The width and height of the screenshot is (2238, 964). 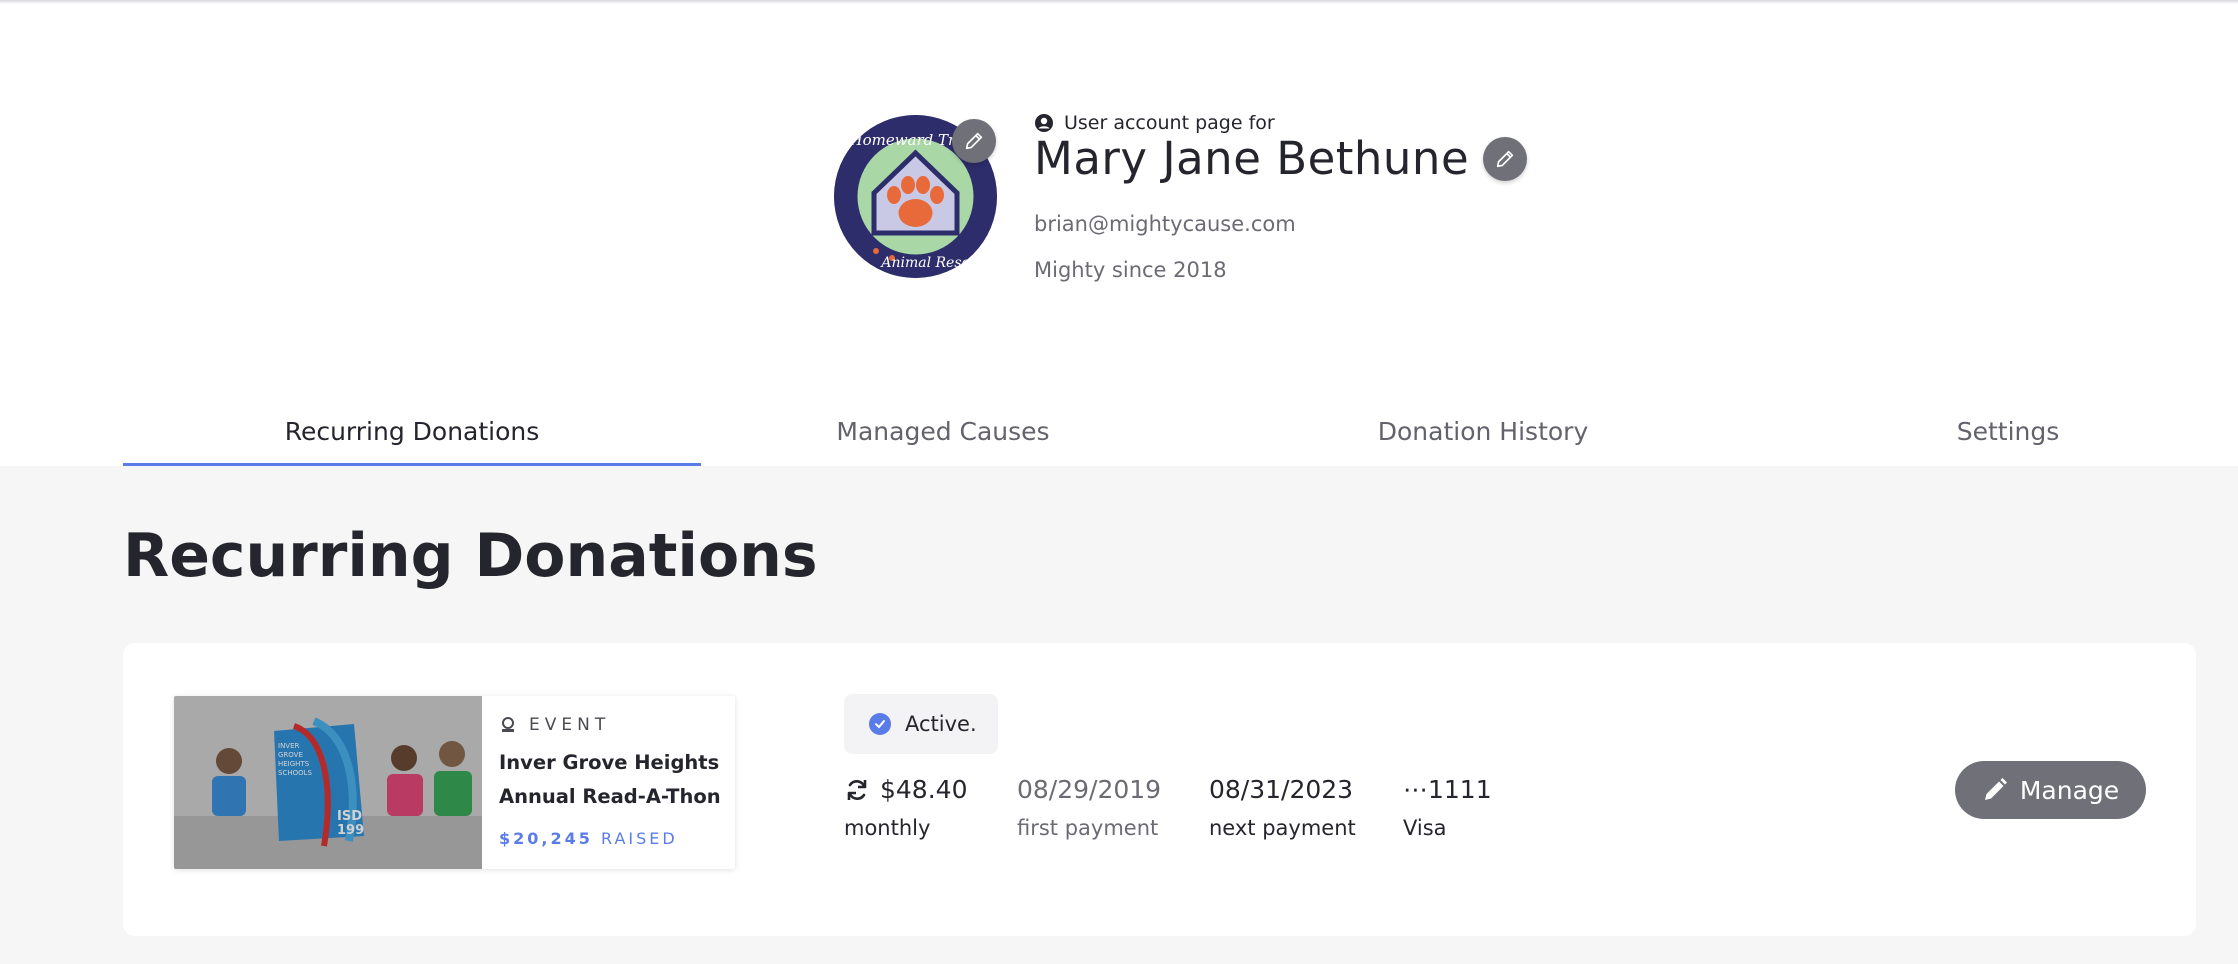 I want to click on manage-button: Manage, so click(x=2050, y=790).